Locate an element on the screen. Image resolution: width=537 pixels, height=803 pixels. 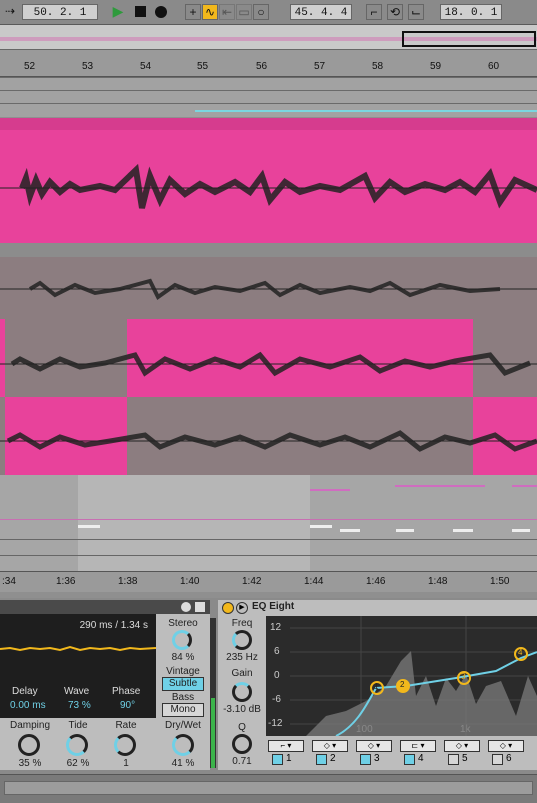
delay-value: 0.00 ms is located at coordinates (28, 705).